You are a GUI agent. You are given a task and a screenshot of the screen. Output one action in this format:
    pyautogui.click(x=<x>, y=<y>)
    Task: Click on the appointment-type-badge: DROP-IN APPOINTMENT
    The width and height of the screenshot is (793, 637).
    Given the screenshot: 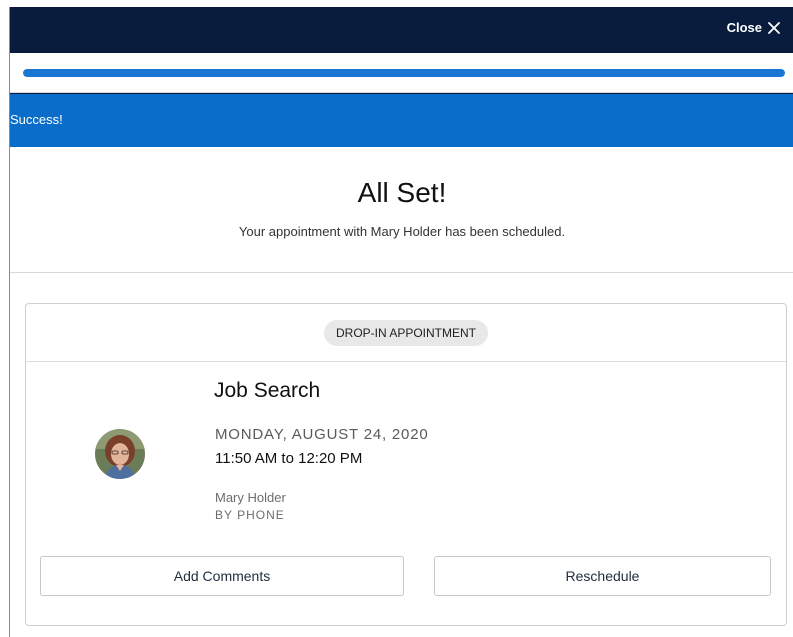 What is the action you would take?
    pyautogui.click(x=405, y=332)
    